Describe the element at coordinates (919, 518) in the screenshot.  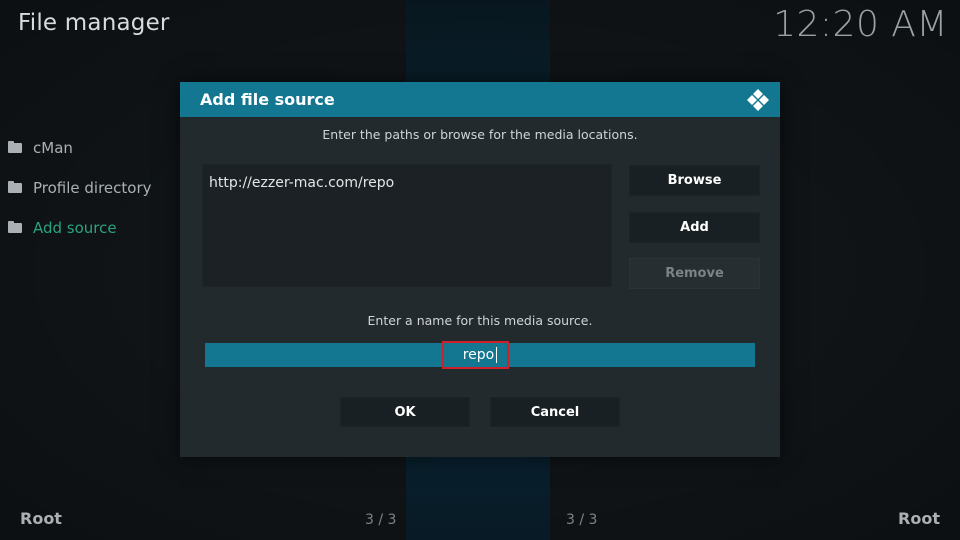
I see `footer-root-right: Root` at that location.